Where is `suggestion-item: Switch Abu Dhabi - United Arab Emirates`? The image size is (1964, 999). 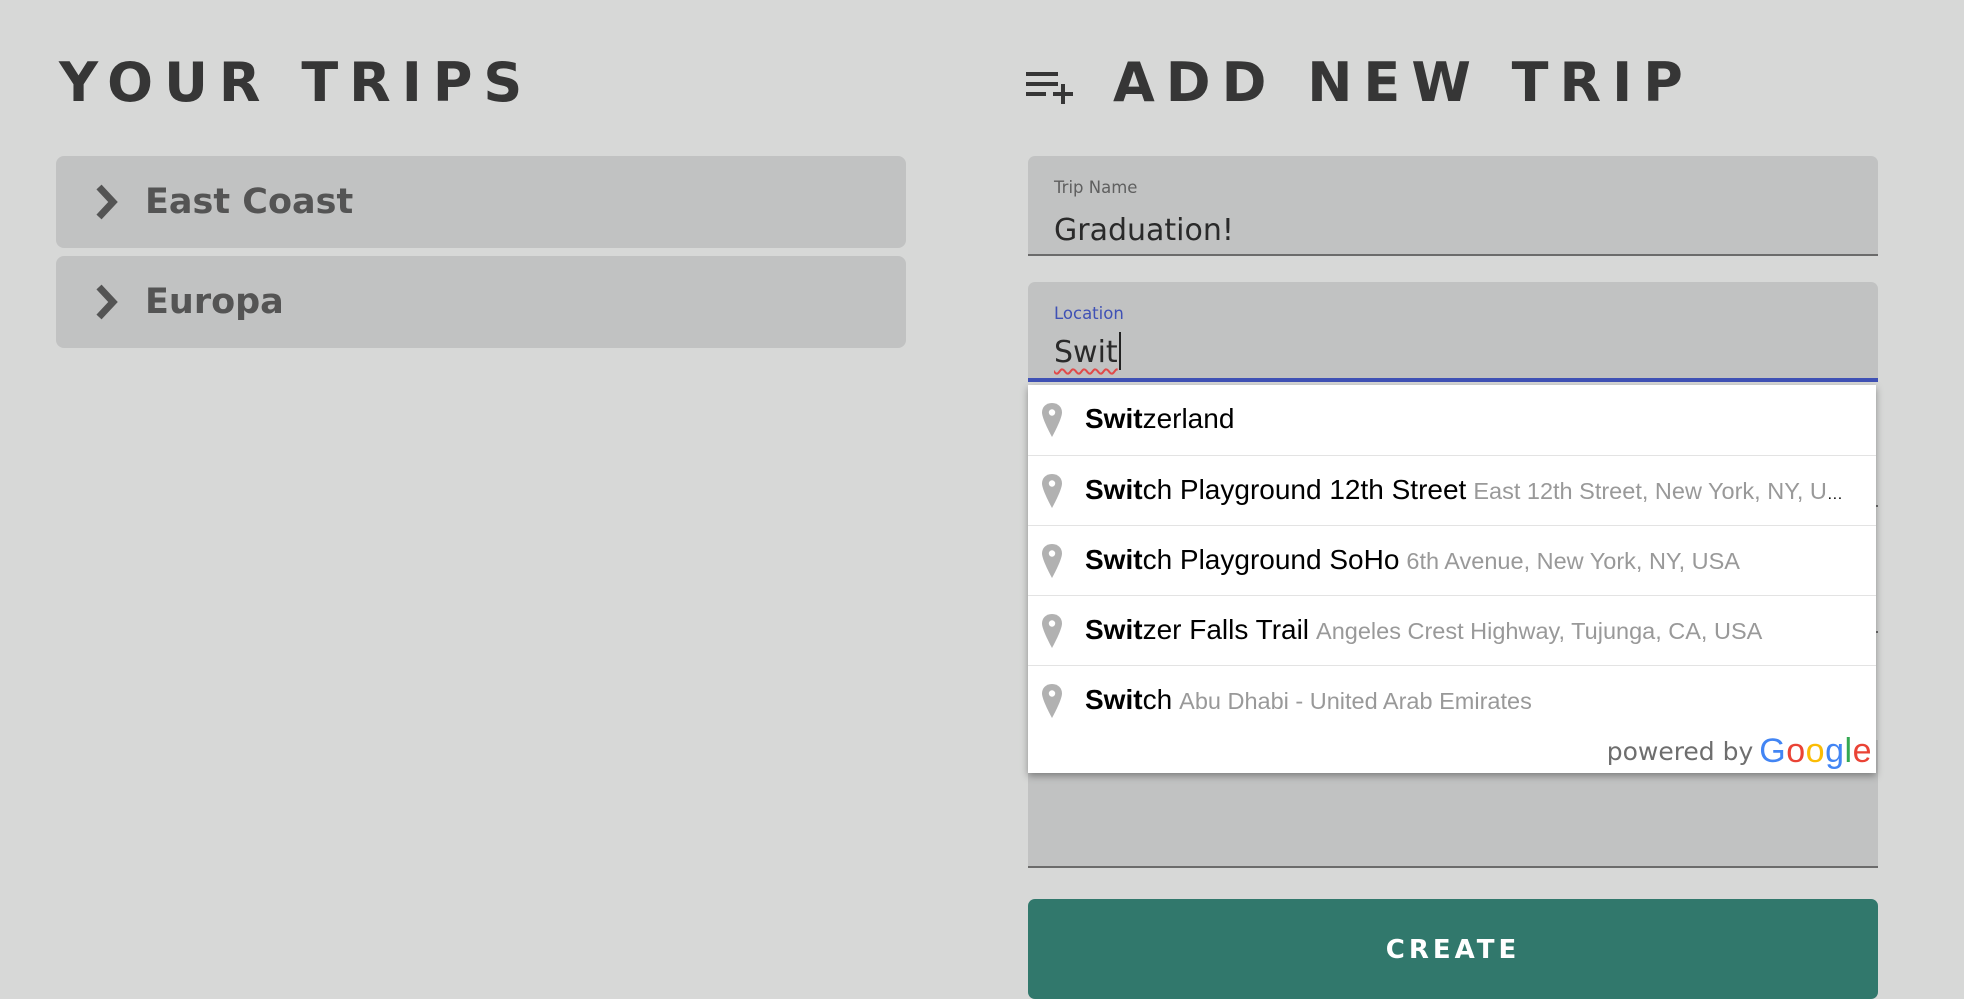 suggestion-item: Switch Abu Dhabi - United Arab Emirates is located at coordinates (1452, 700).